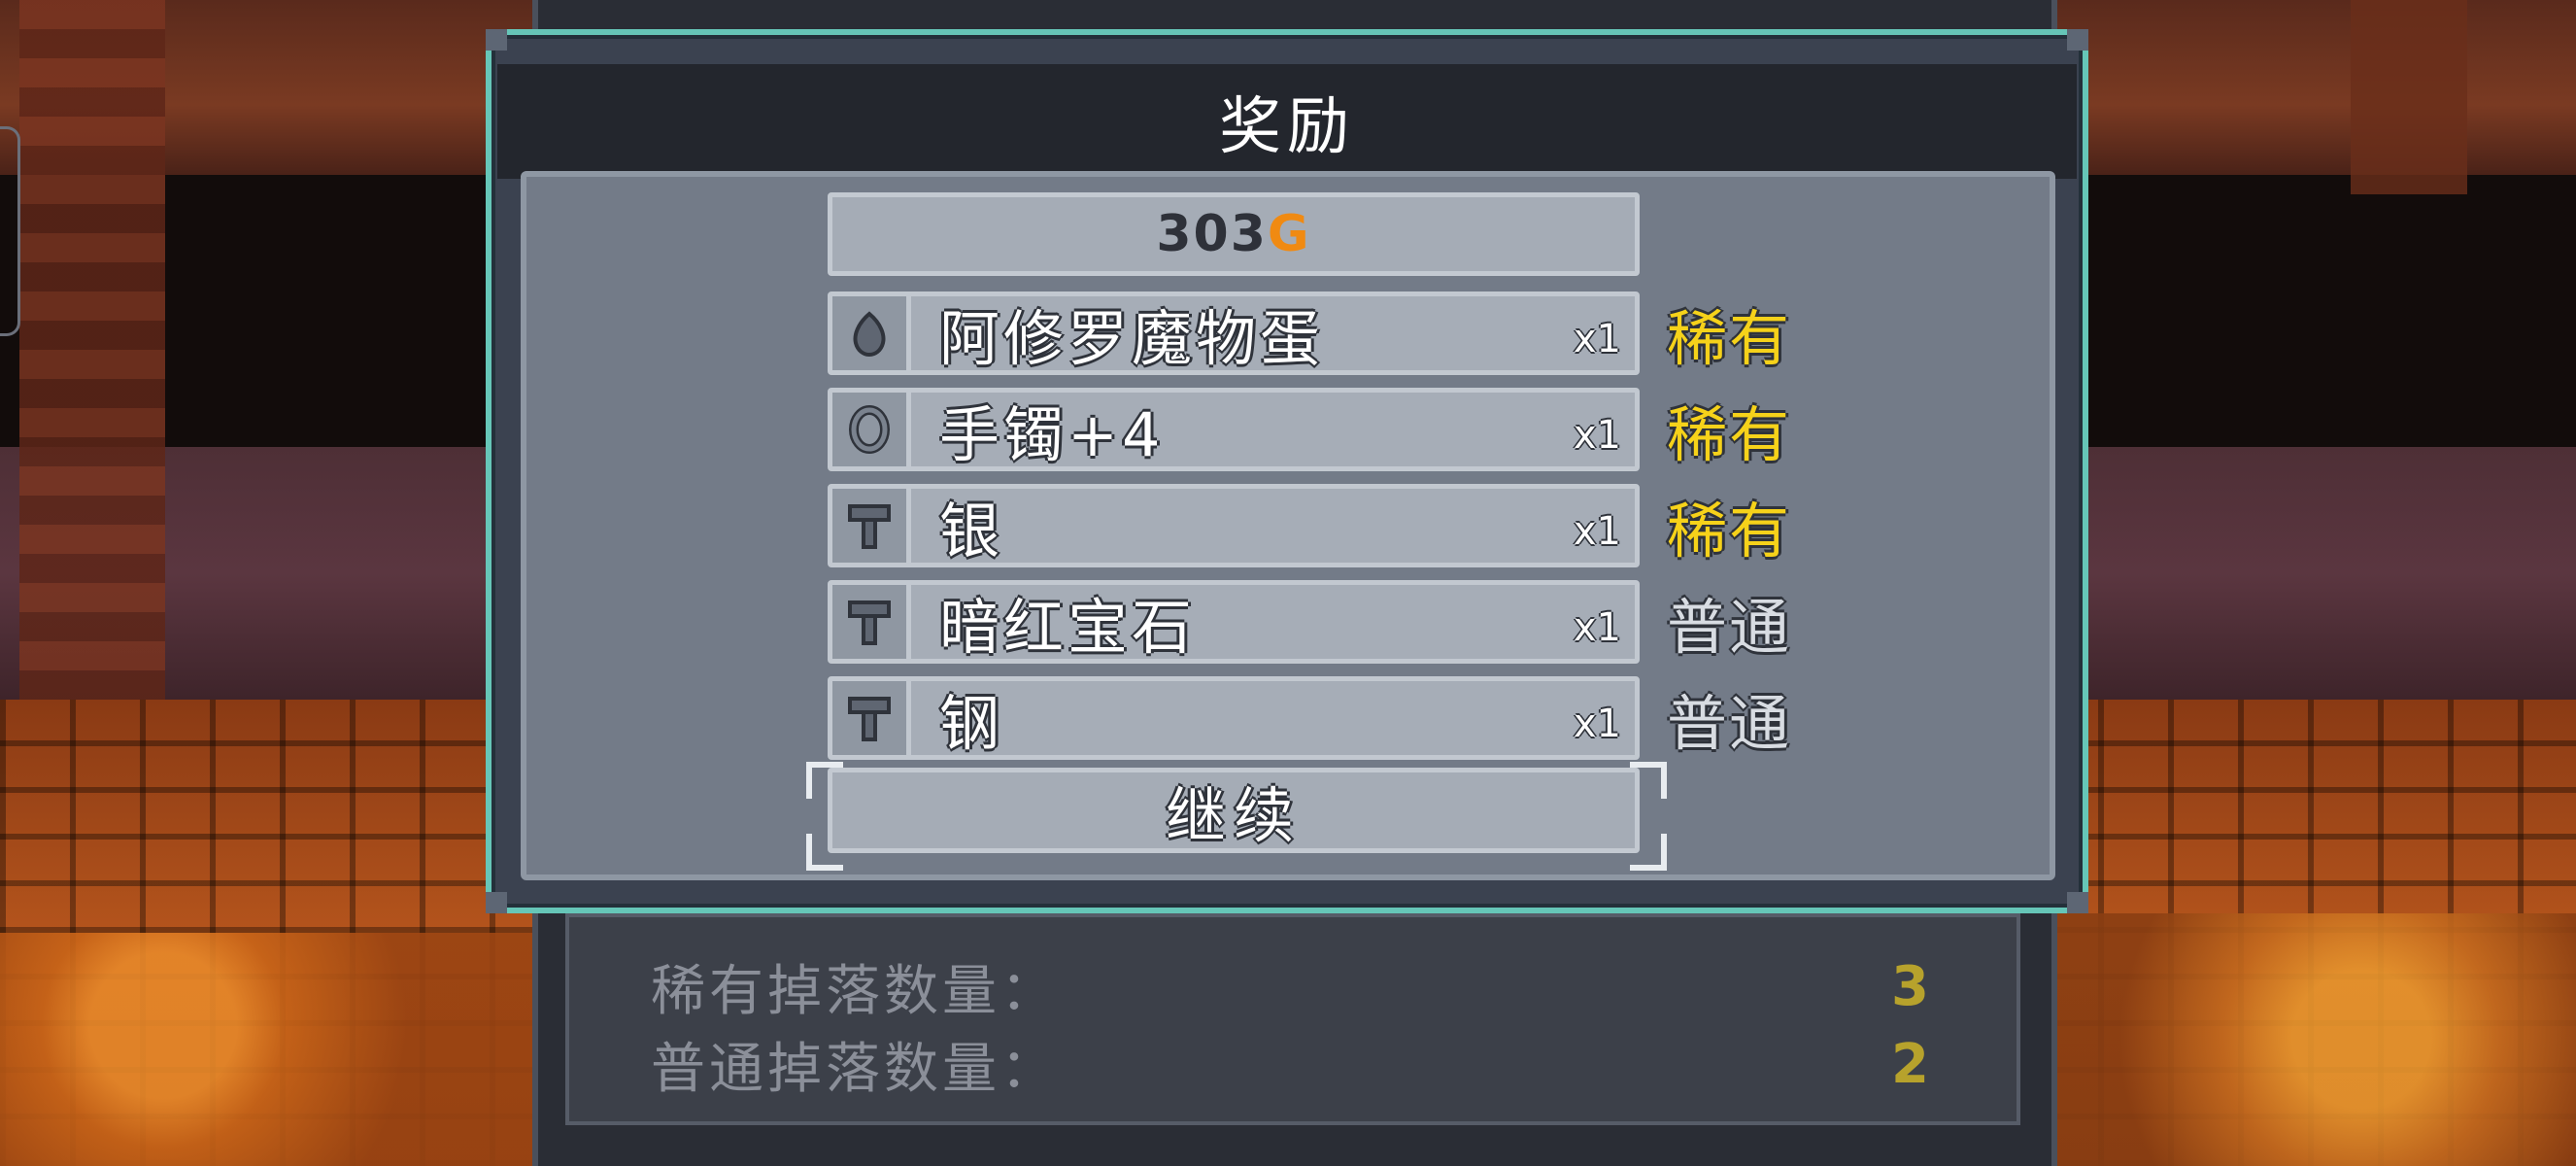 Image resolution: width=2576 pixels, height=1166 pixels. I want to click on reward-item: 手镯+4 x1, so click(1234, 429).